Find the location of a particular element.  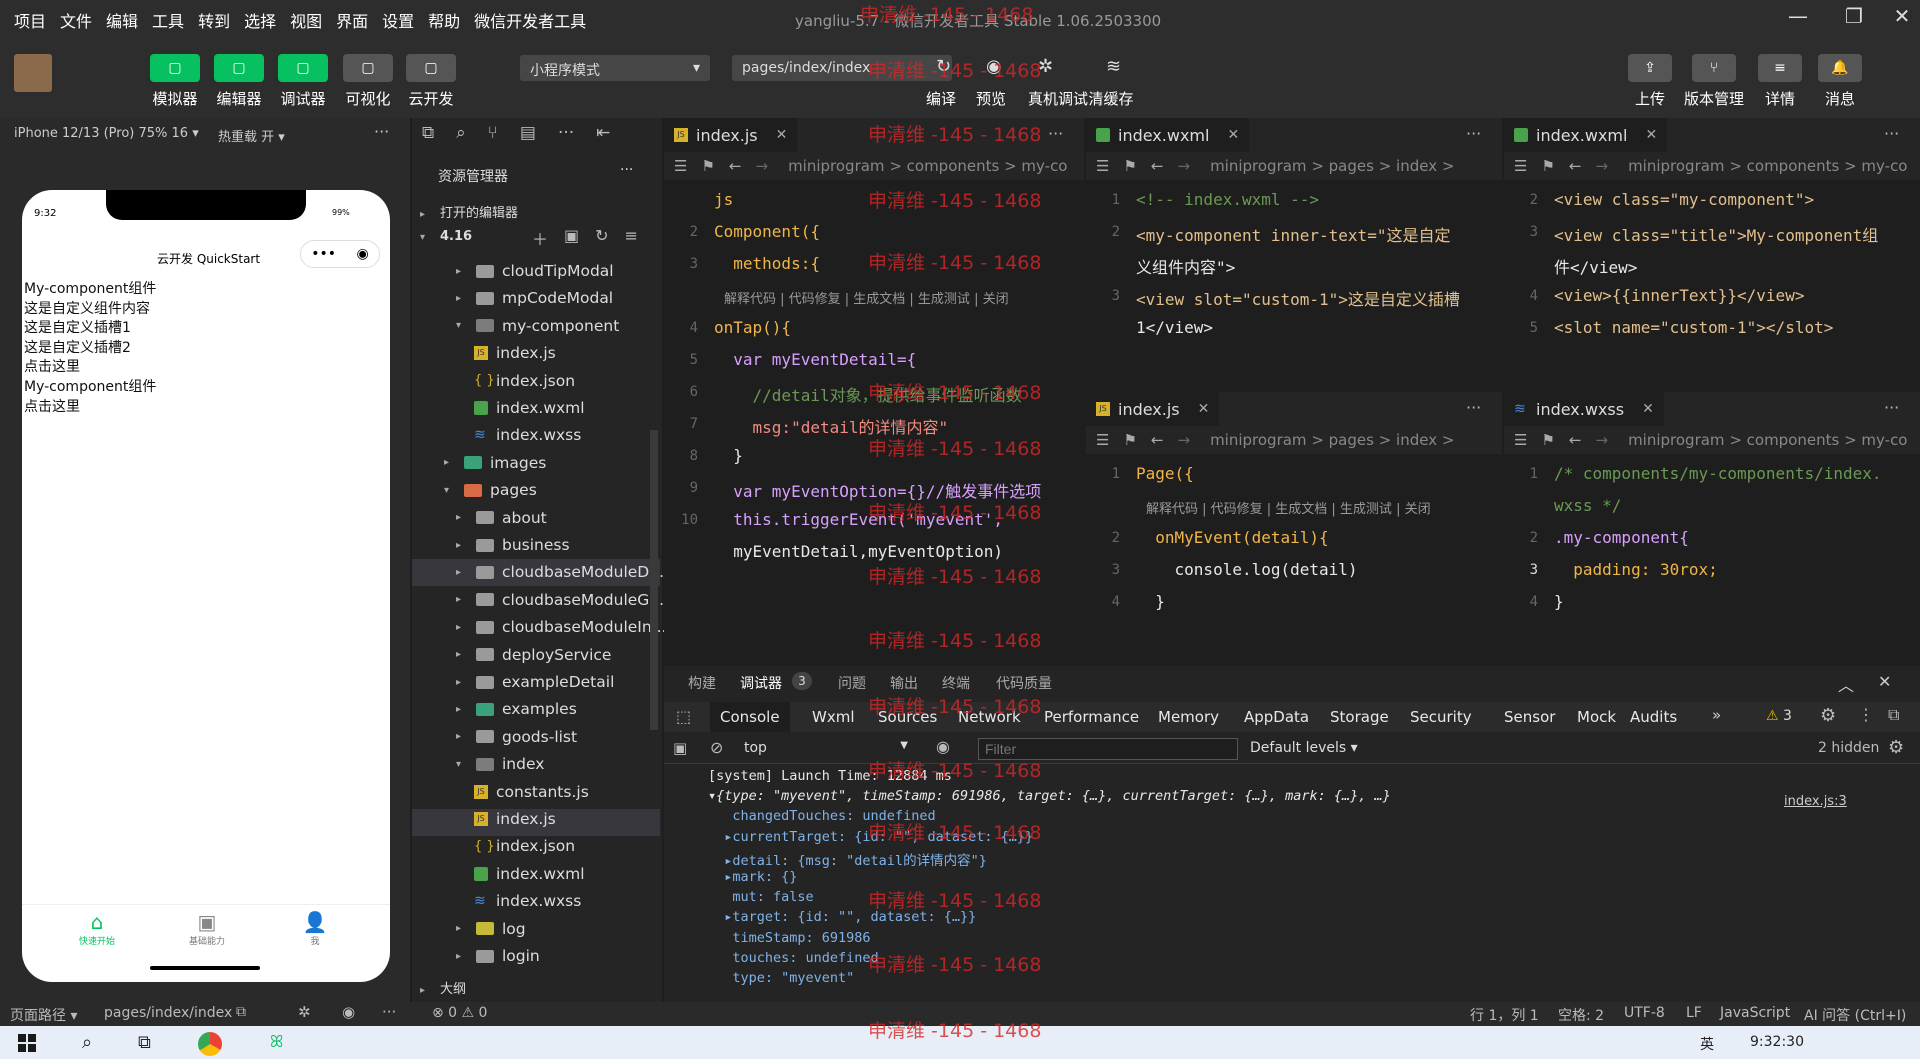

eye-icon: ◉ is located at coordinates (943, 746).